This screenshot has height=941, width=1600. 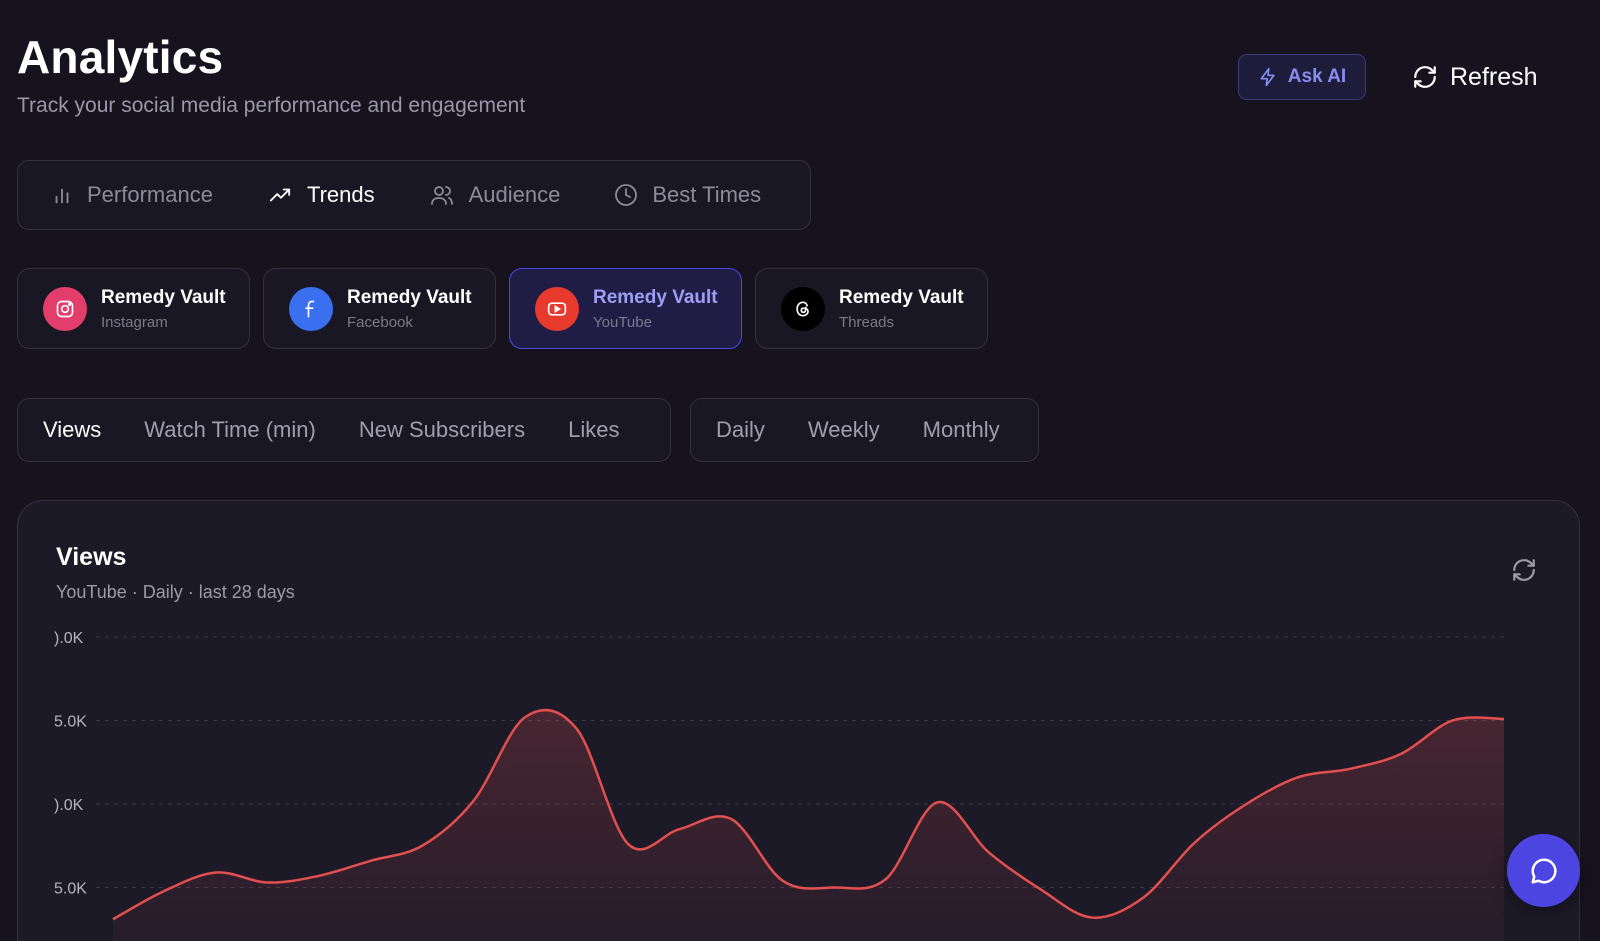 What do you see at coordinates (409, 309) in the screenshot?
I see `account-info: Remedy Vault Facebook` at bounding box center [409, 309].